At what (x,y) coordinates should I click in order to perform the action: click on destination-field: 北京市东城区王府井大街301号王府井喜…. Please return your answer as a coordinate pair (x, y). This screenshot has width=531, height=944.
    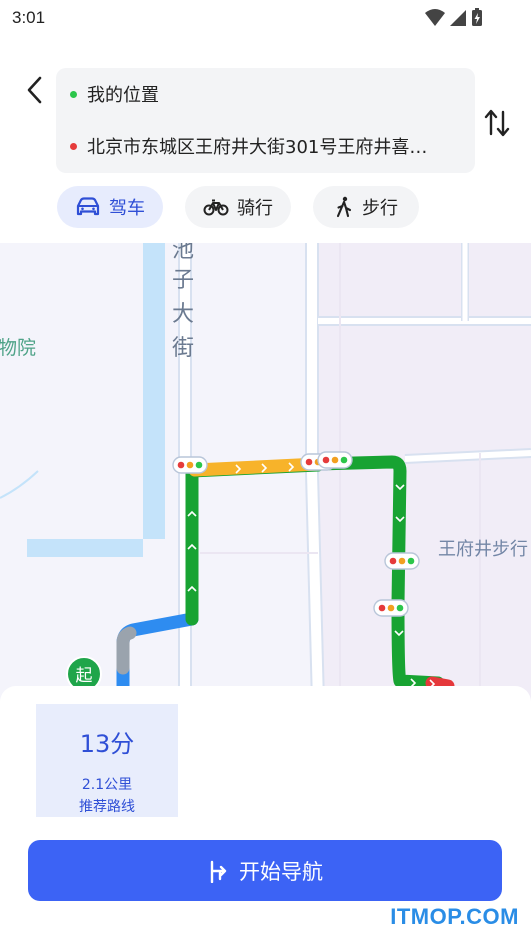
    Looking at the image, I should click on (268, 146).